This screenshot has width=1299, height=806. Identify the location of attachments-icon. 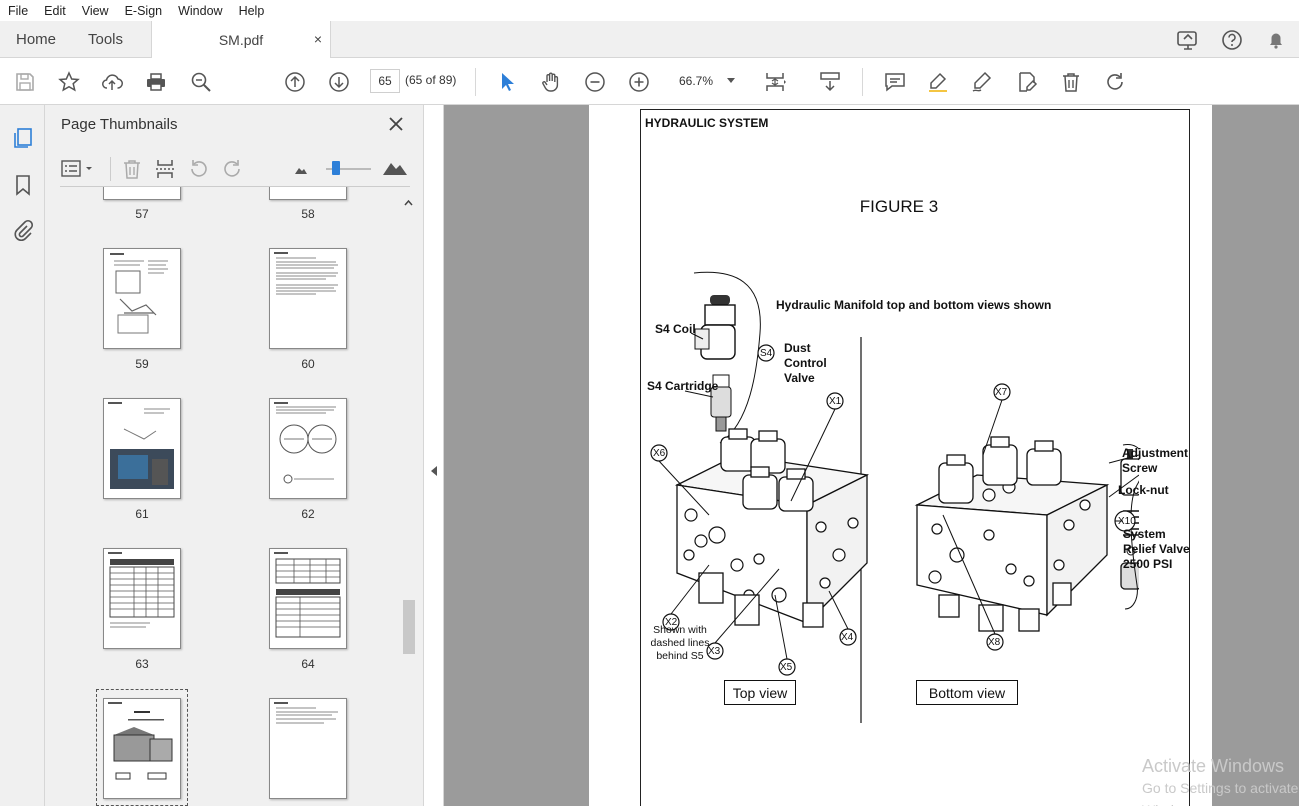
(23, 231).